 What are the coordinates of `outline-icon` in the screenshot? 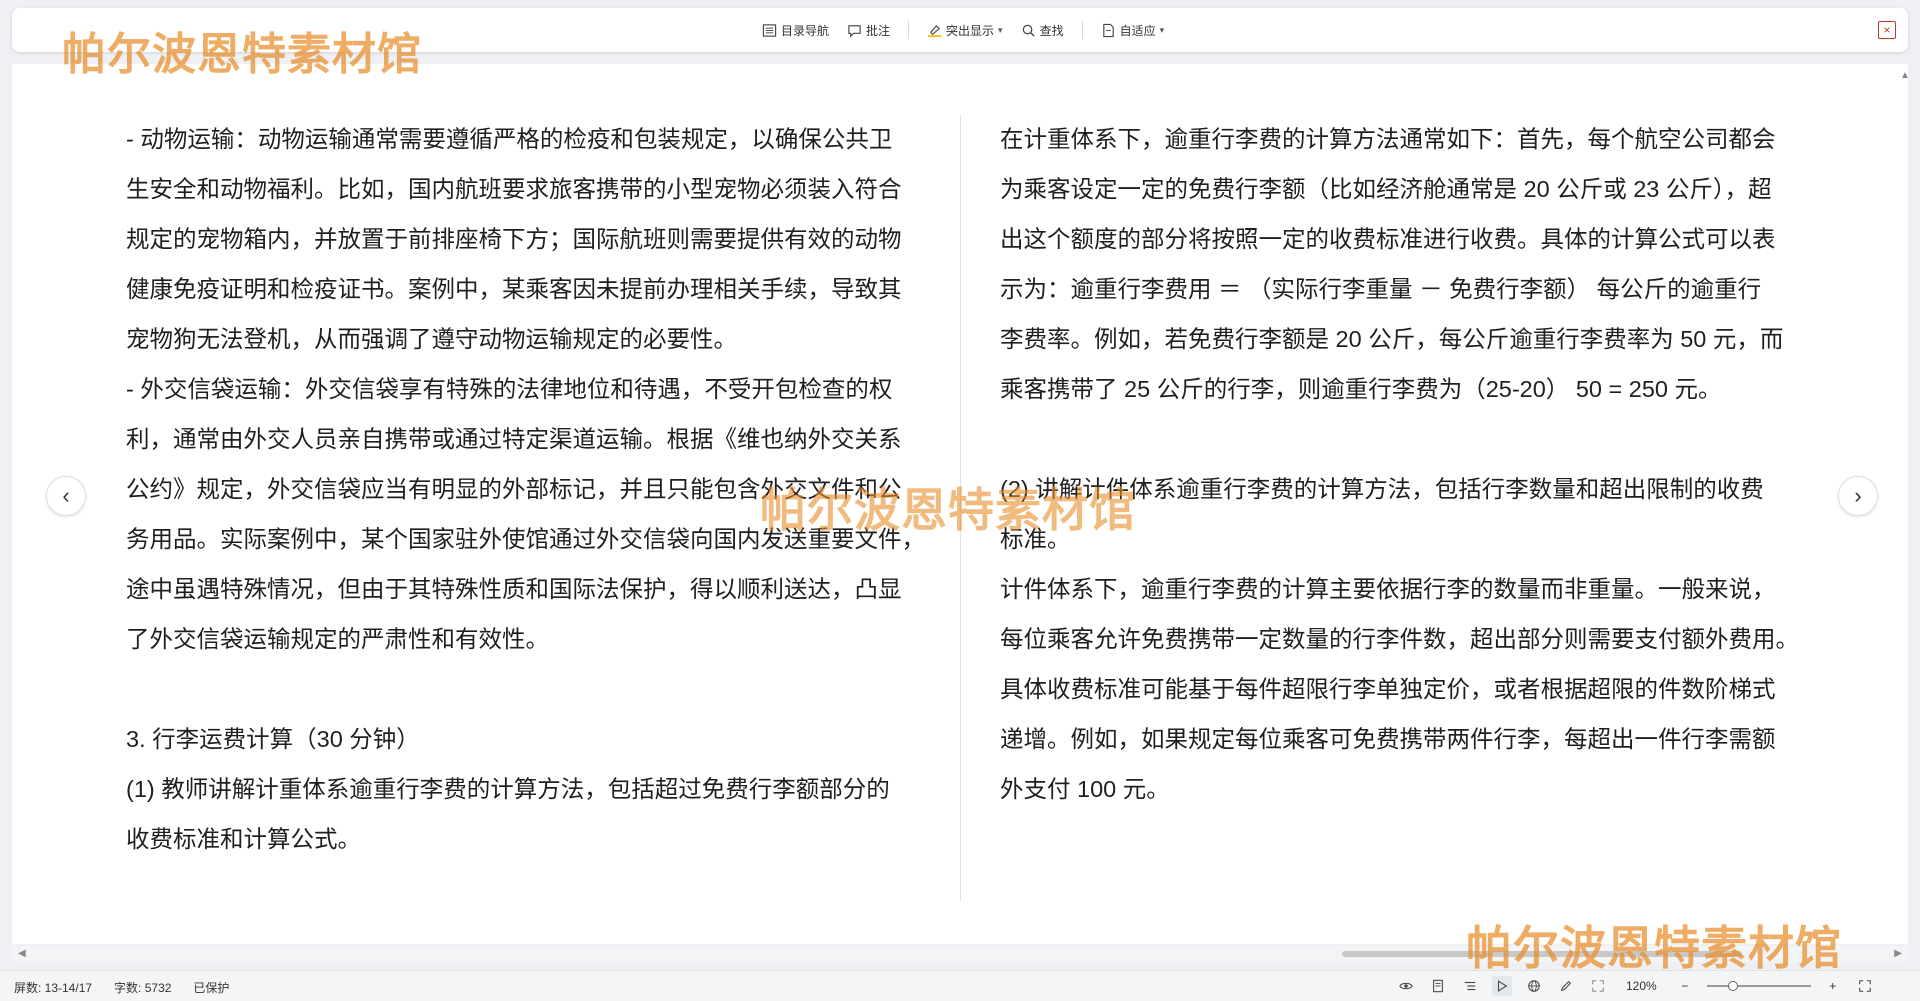 It's located at (1470, 986).